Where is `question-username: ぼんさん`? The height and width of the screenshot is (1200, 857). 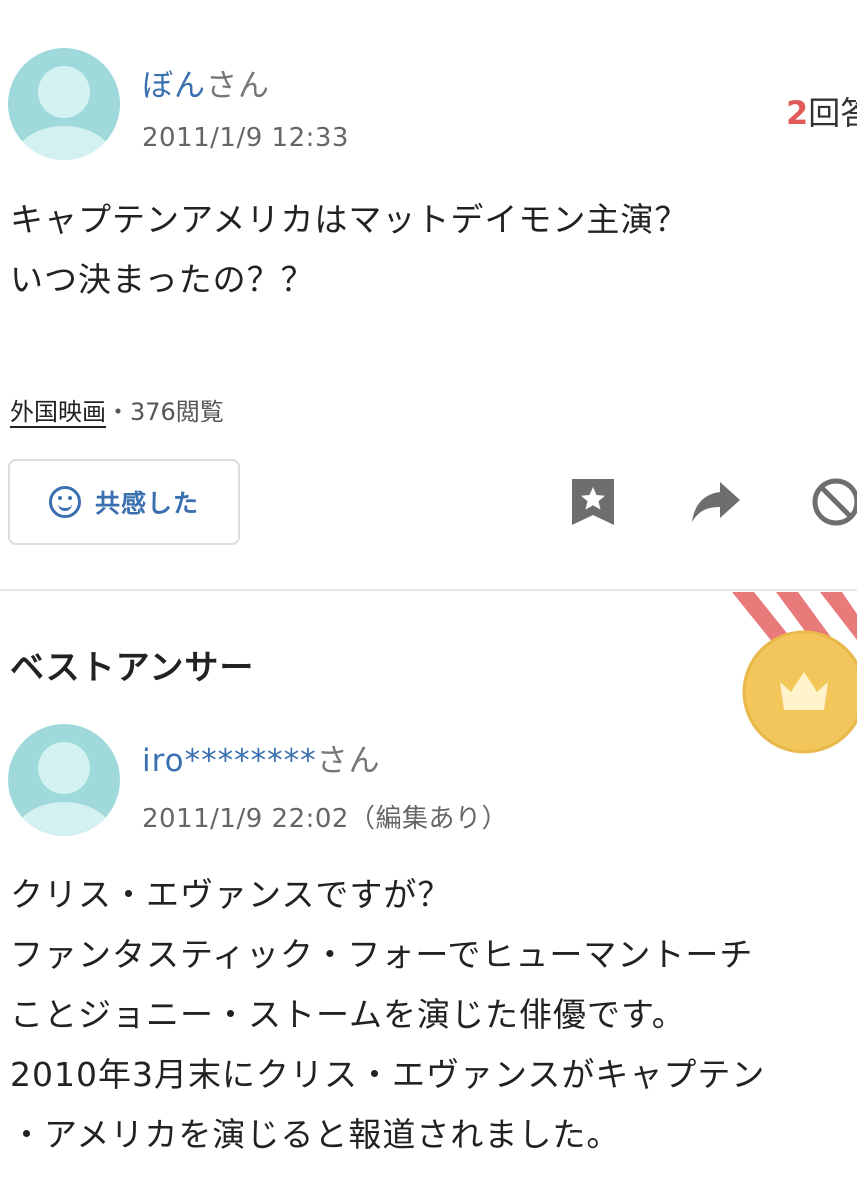 question-username: ぼんさん is located at coordinates (206, 82).